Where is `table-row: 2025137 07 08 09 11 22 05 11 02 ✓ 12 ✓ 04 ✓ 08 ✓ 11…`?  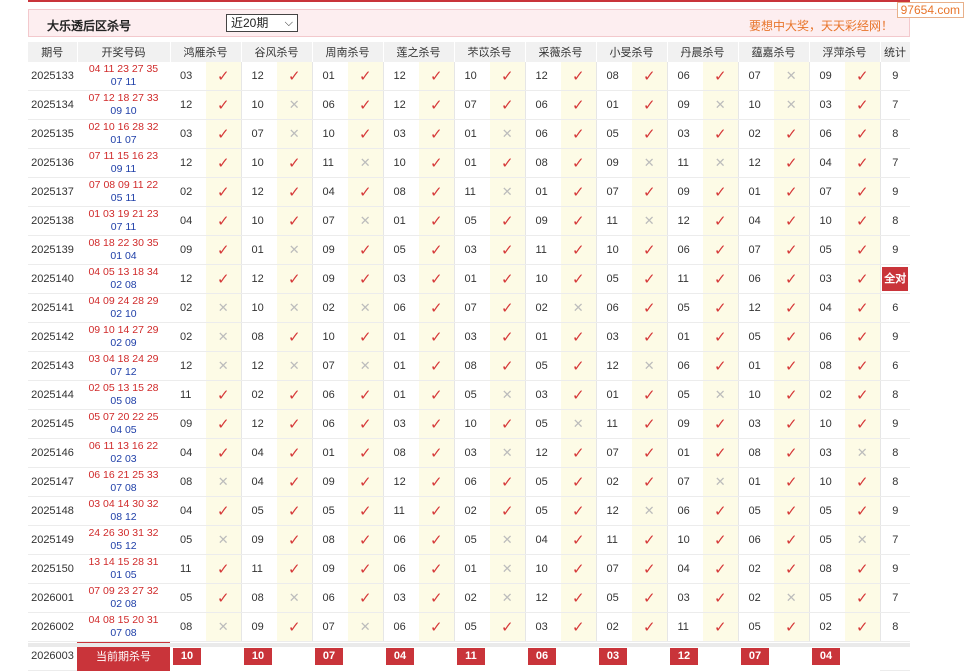 table-row: 2025137 07 08 09 11 22 05 11 02 ✓ 12 ✓ 04 ✓ 08 ✓ 11… is located at coordinates (469, 192).